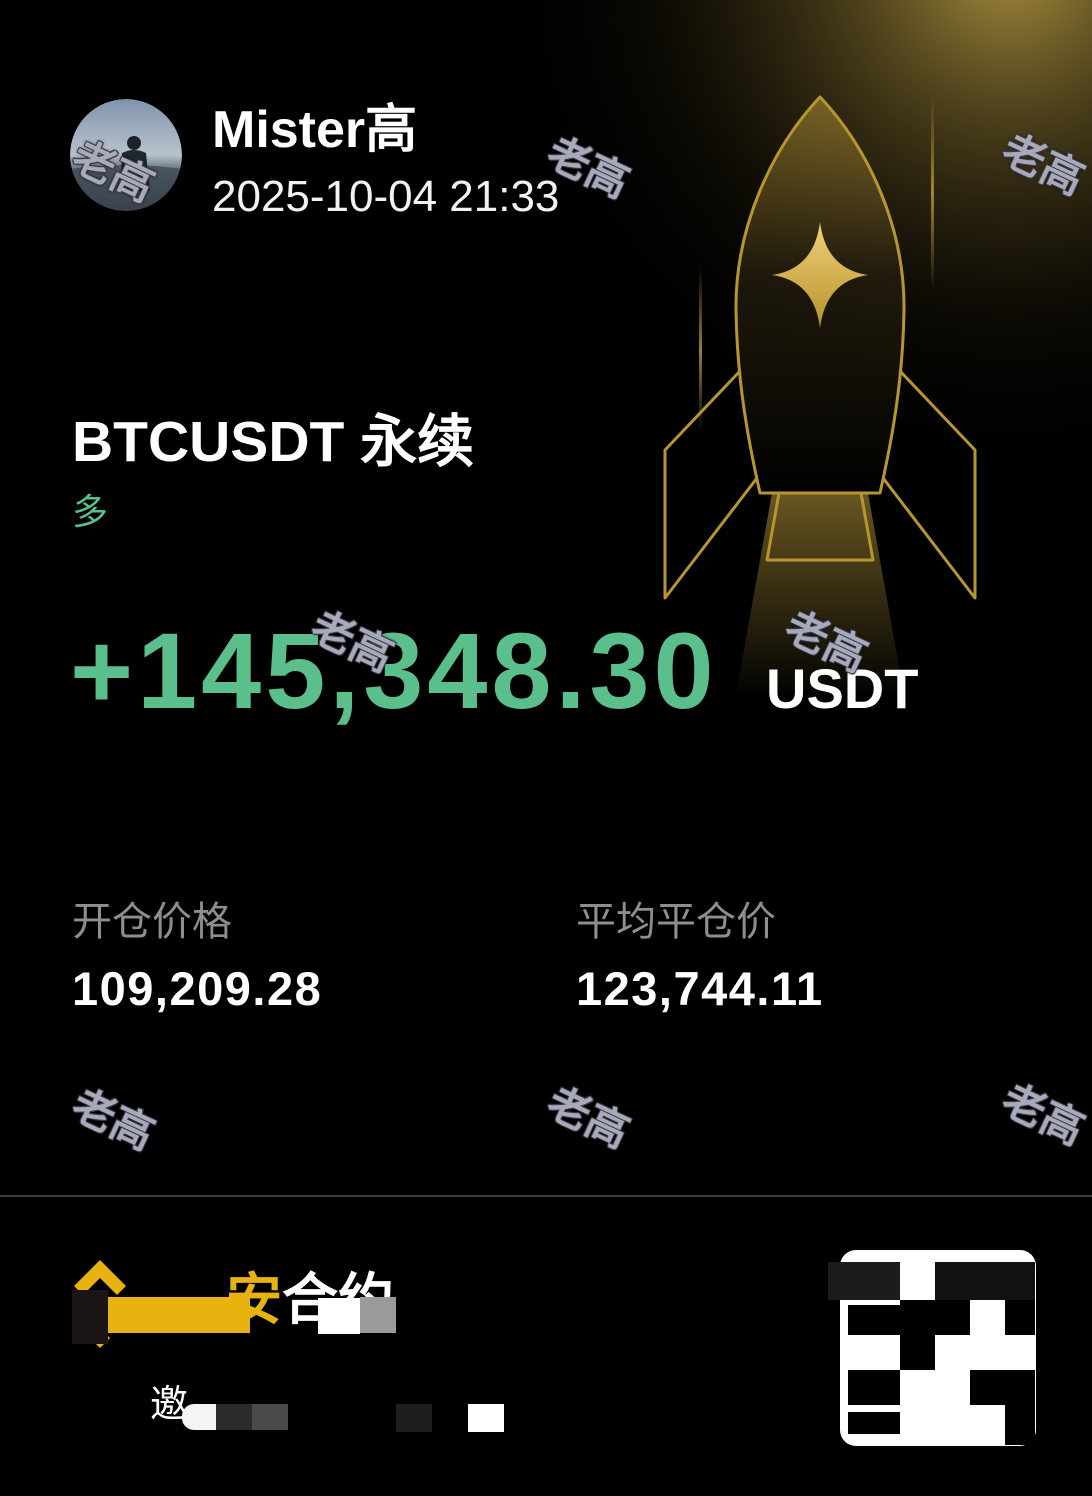 The width and height of the screenshot is (1092, 1496). I want to click on entry-price-value: 109,209.28, so click(197, 988).